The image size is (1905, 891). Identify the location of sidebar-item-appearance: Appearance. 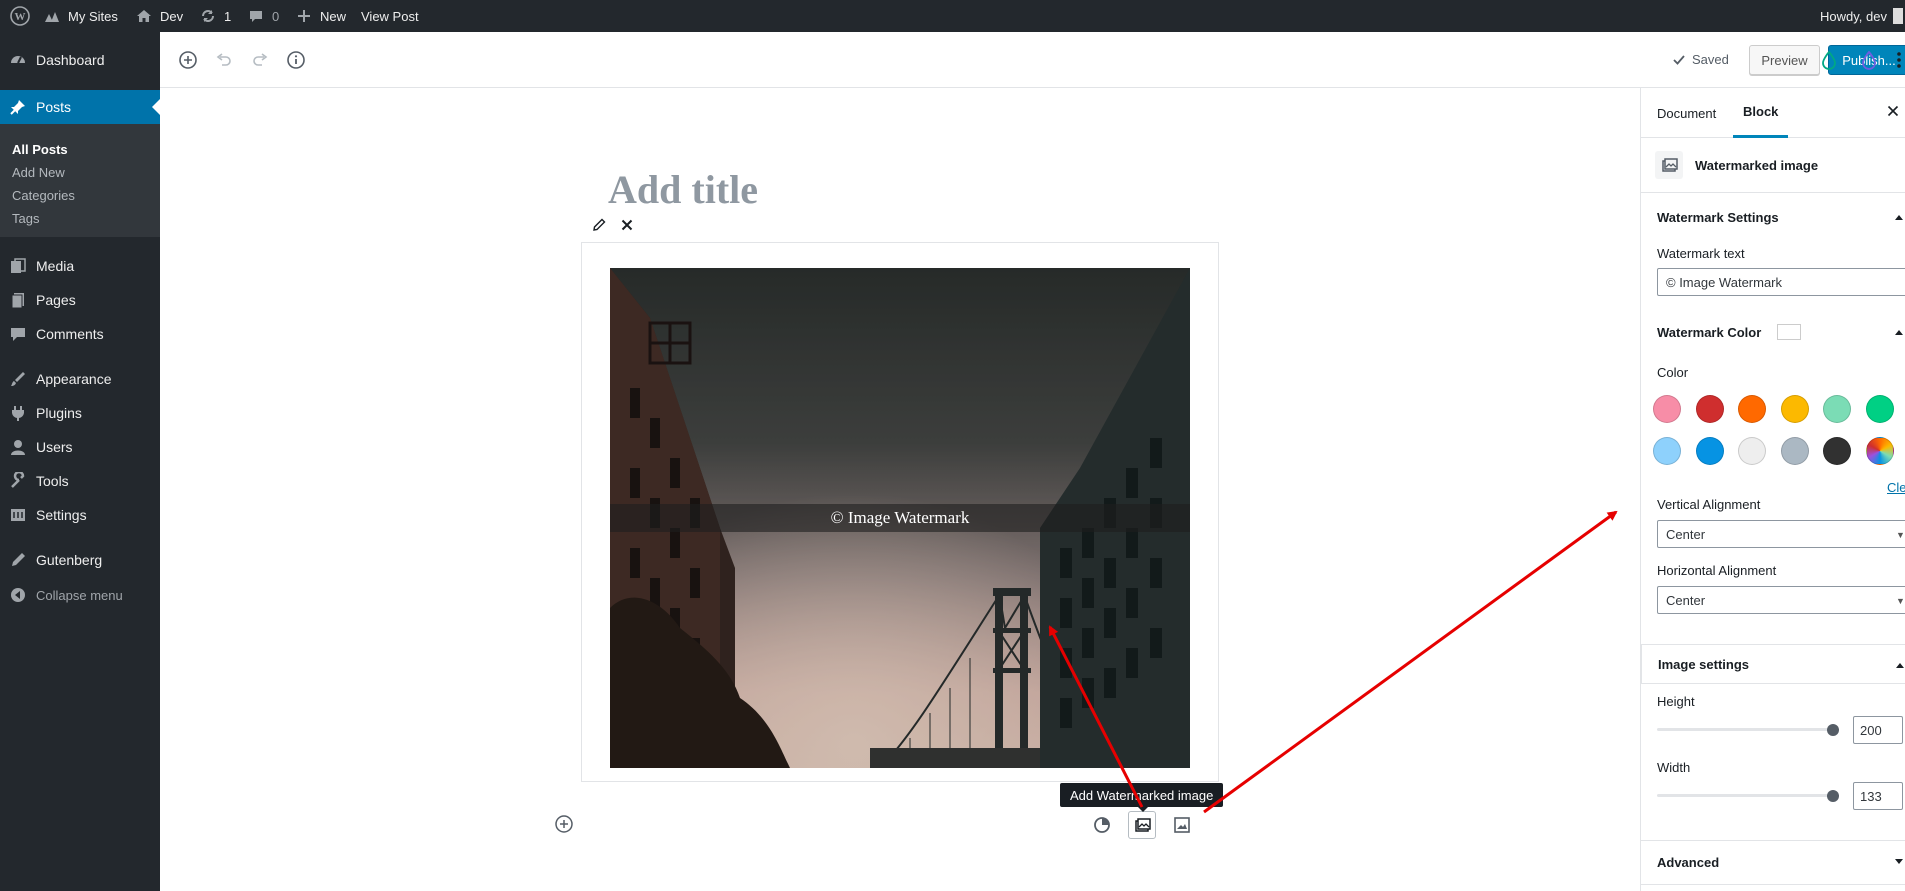
(80, 379).